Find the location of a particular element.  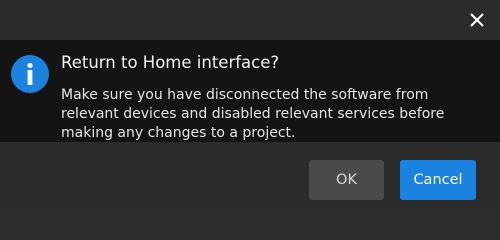

close-icon is located at coordinates (477, 20).